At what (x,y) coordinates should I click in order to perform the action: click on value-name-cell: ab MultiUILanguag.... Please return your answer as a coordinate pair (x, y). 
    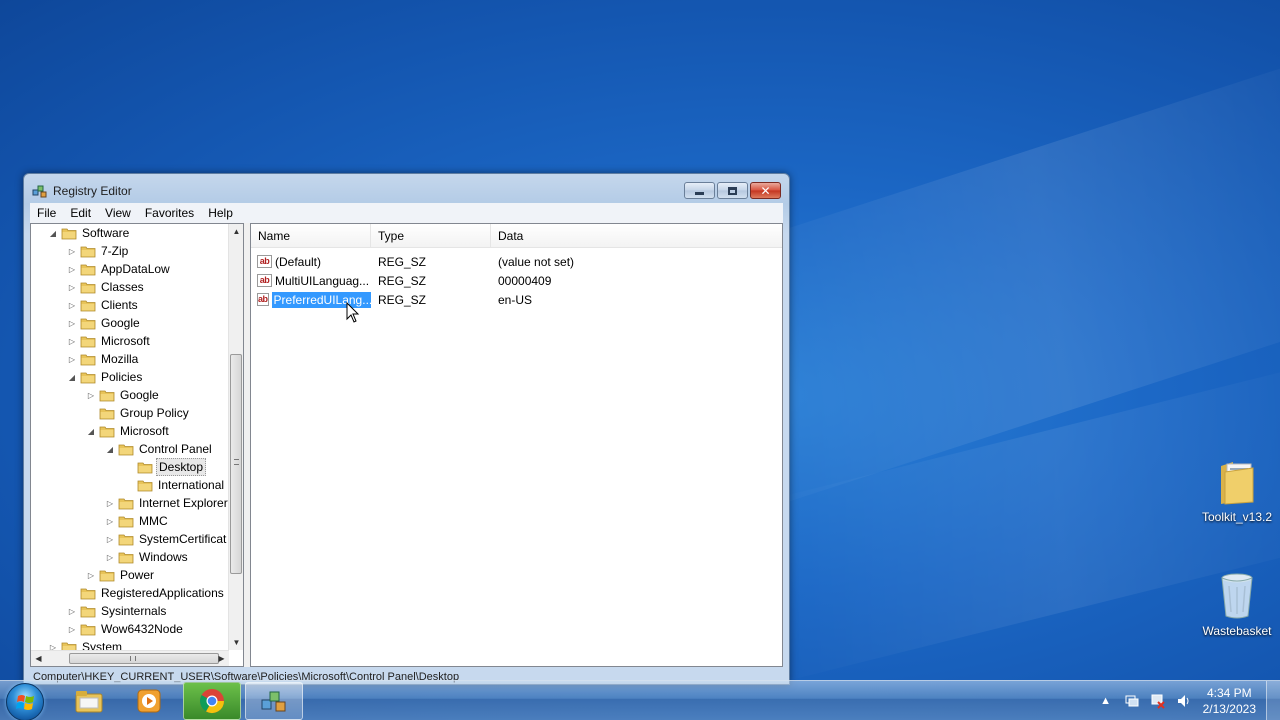
    Looking at the image, I should click on (311, 281).